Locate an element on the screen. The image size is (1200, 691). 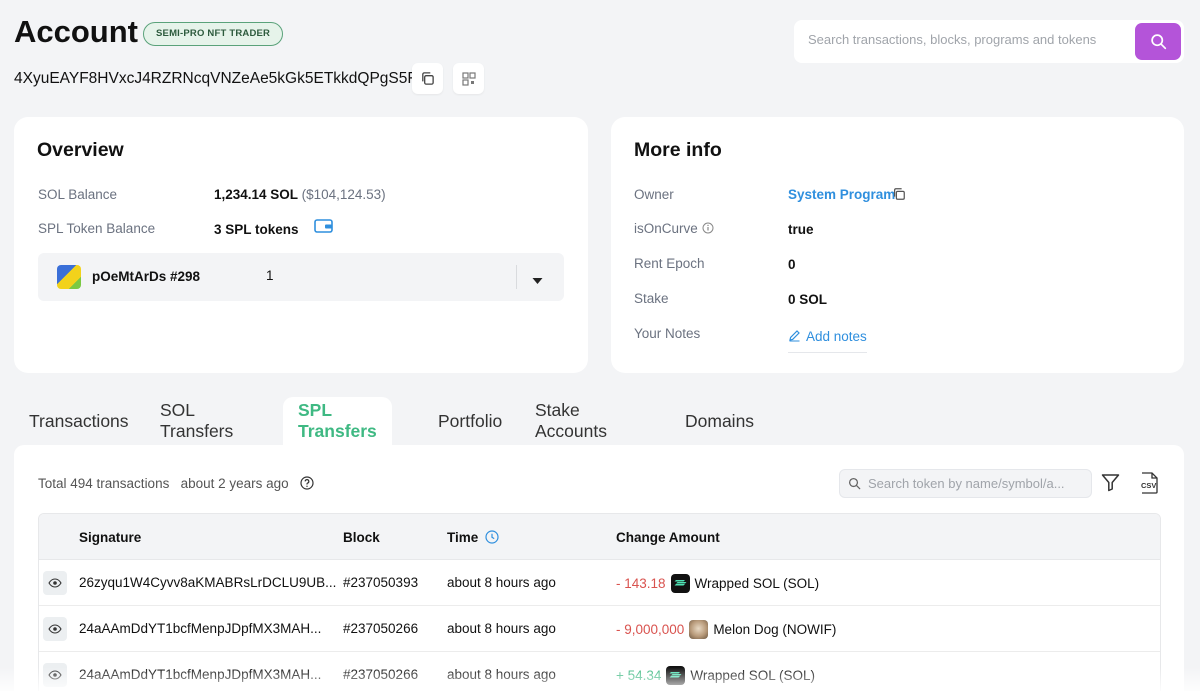
qr-code-button is located at coordinates (468, 78).